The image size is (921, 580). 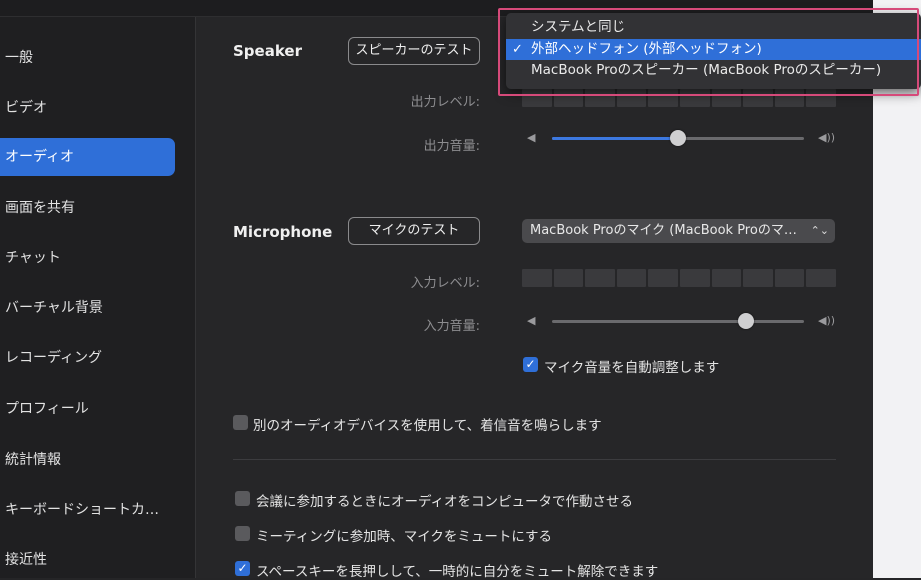 What do you see at coordinates (746, 321) in the screenshot?
I see `input-volume-slider-knob` at bounding box center [746, 321].